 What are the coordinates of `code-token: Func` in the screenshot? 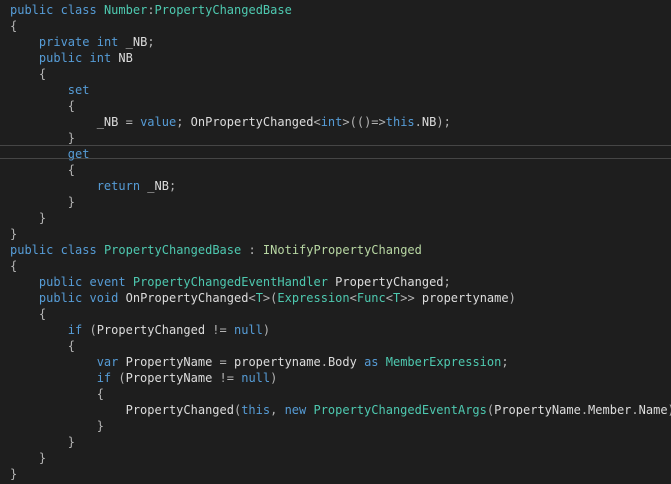 It's located at (371, 298).